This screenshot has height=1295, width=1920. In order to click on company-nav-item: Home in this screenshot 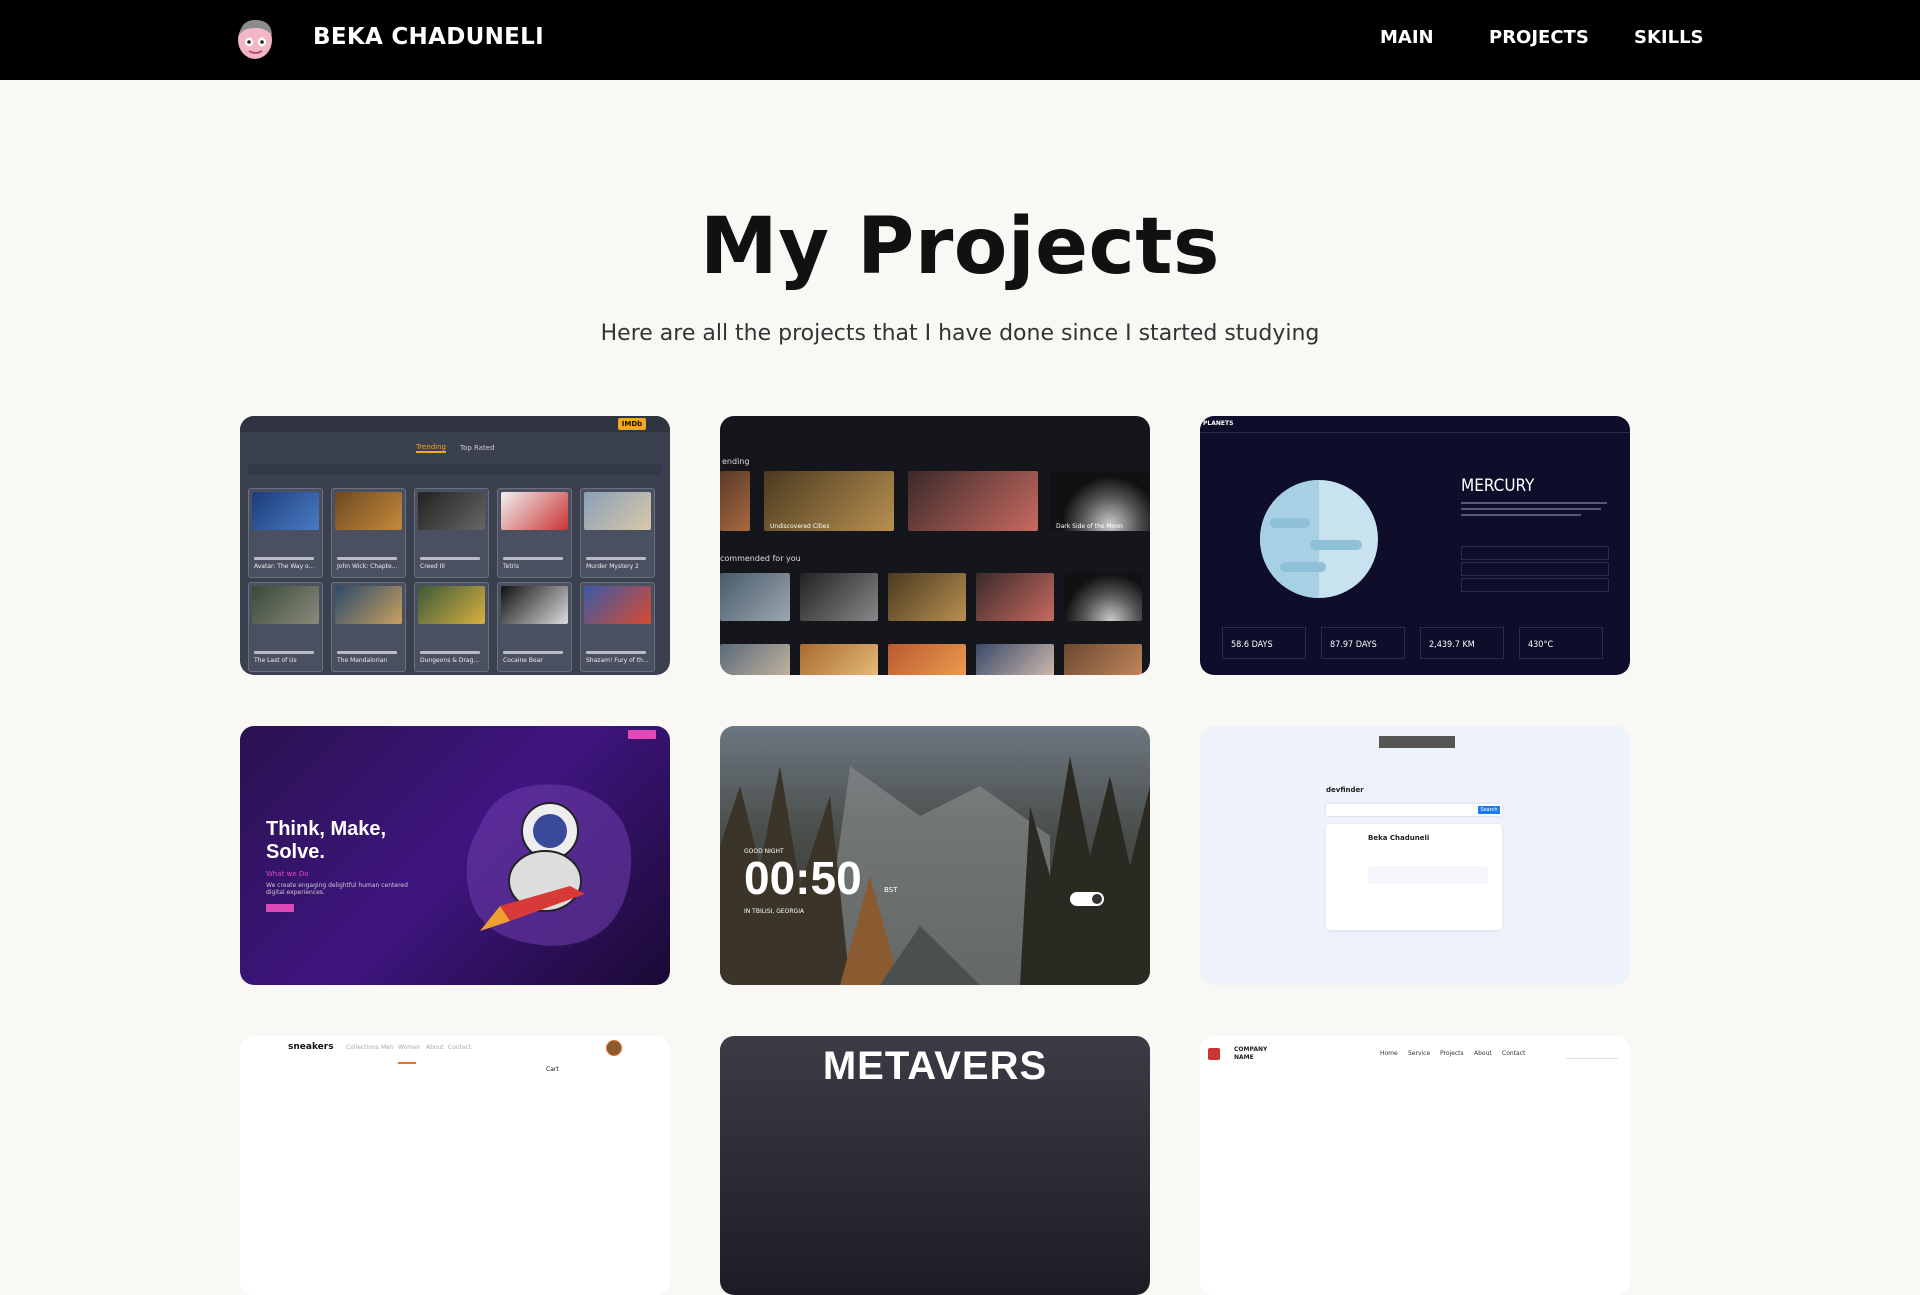, I will do `click(1389, 1053)`.